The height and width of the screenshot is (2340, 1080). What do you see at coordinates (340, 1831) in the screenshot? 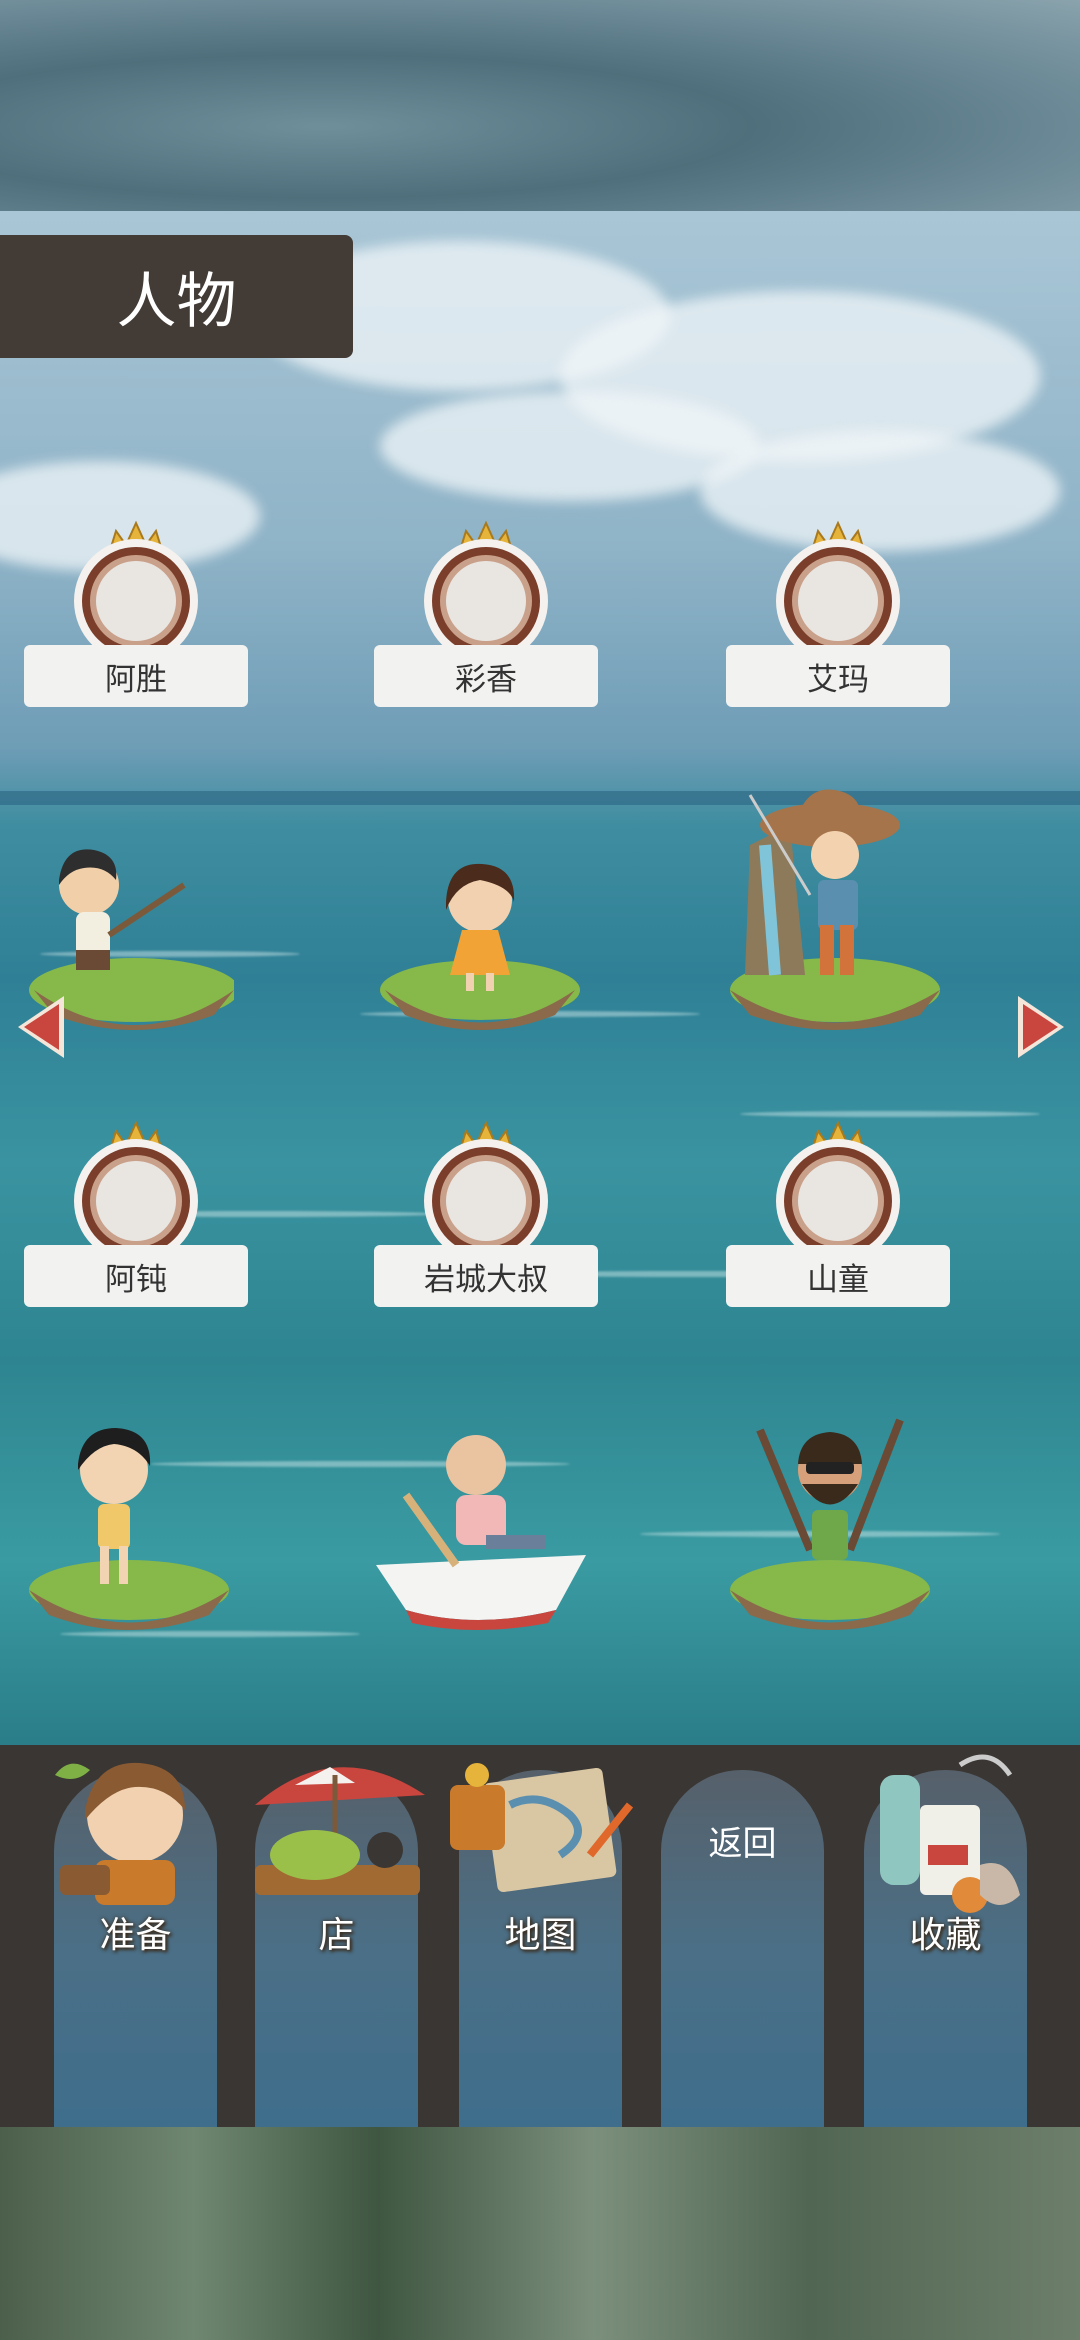
I see `shop-icon` at bounding box center [340, 1831].